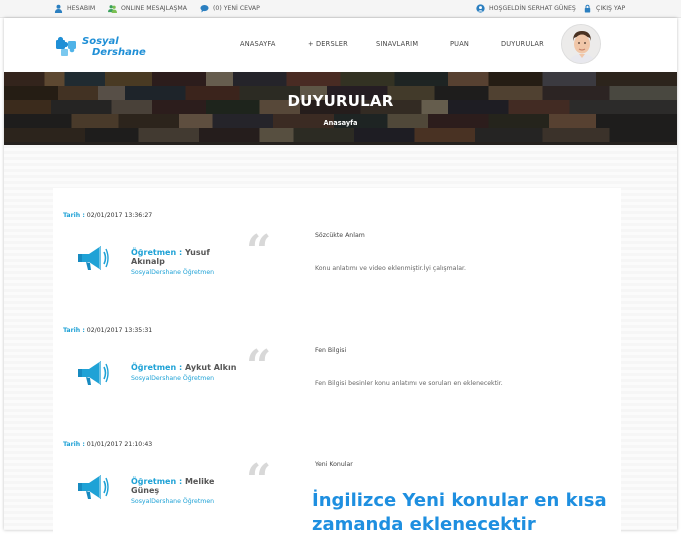 This screenshot has width=681, height=552. What do you see at coordinates (258, 44) in the screenshot?
I see `nav-home: ANASAYFA` at bounding box center [258, 44].